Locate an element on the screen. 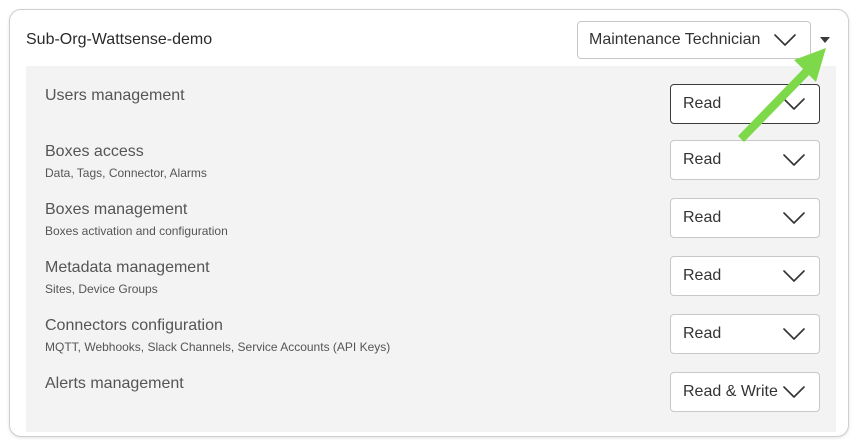  role-select: Maintenance Technician is located at coordinates (694, 40).